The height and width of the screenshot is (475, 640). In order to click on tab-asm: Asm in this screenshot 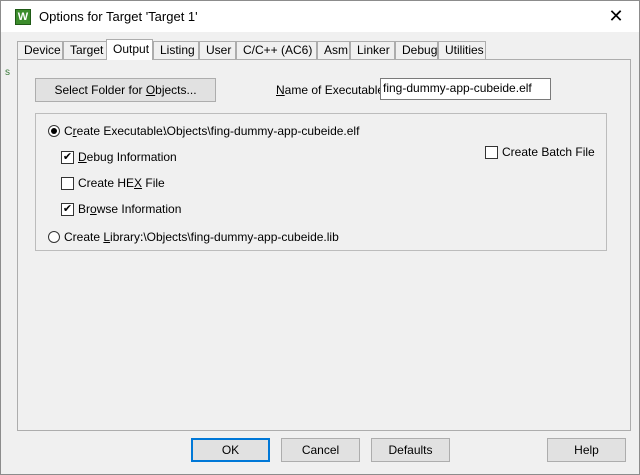, I will do `click(333, 50)`.